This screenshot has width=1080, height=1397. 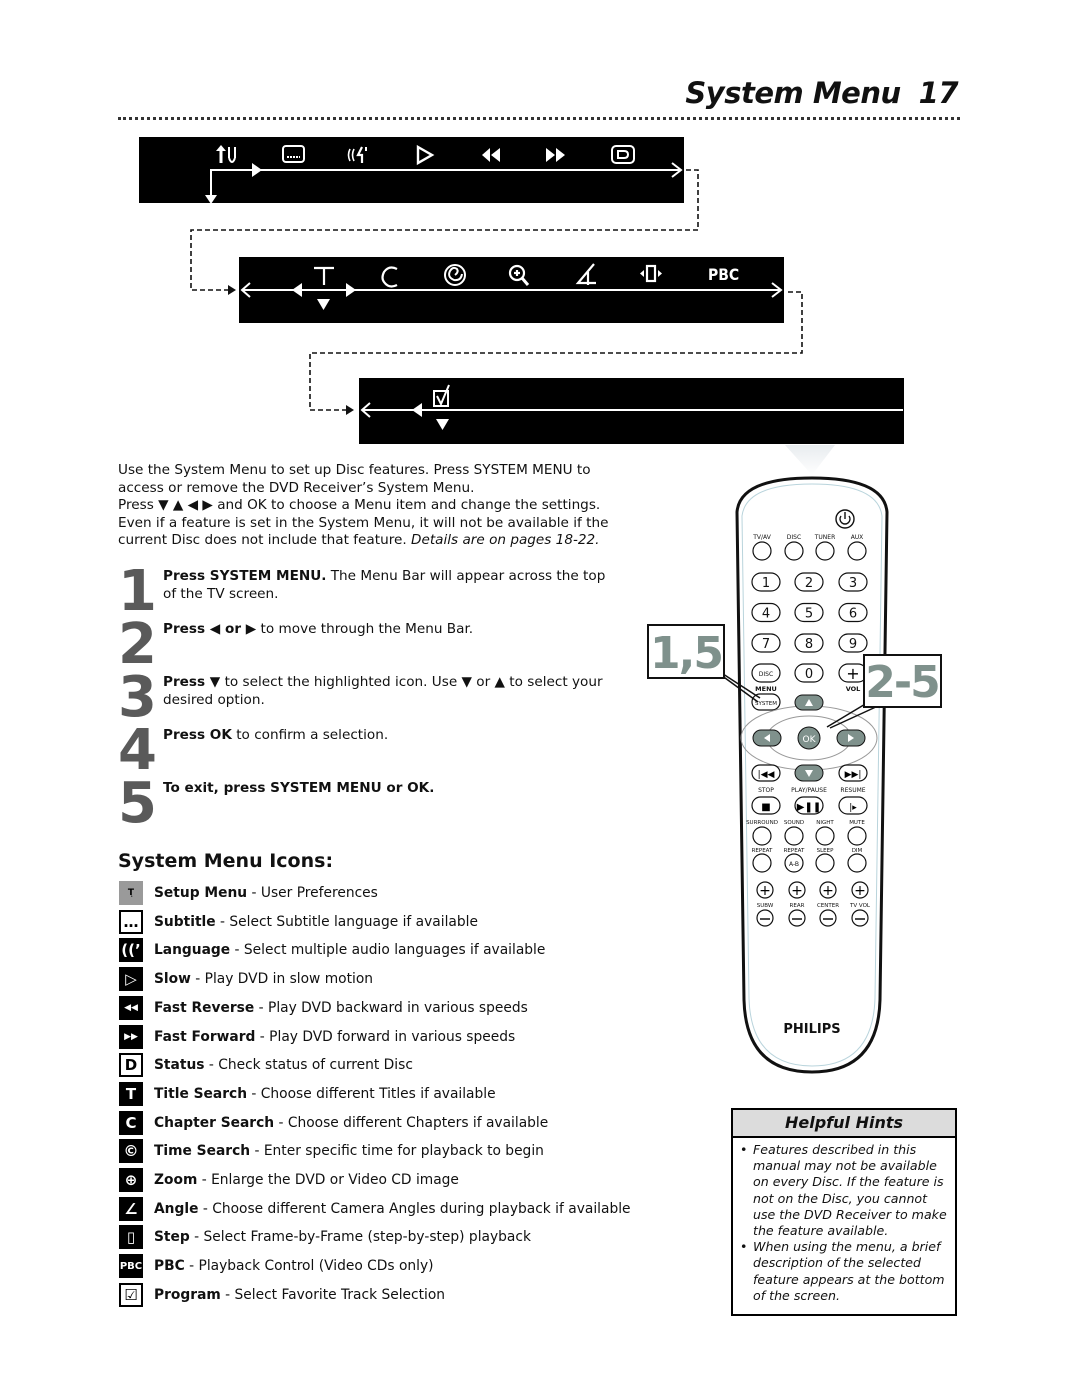 I want to click on remote-label: 4, so click(x=766, y=614).